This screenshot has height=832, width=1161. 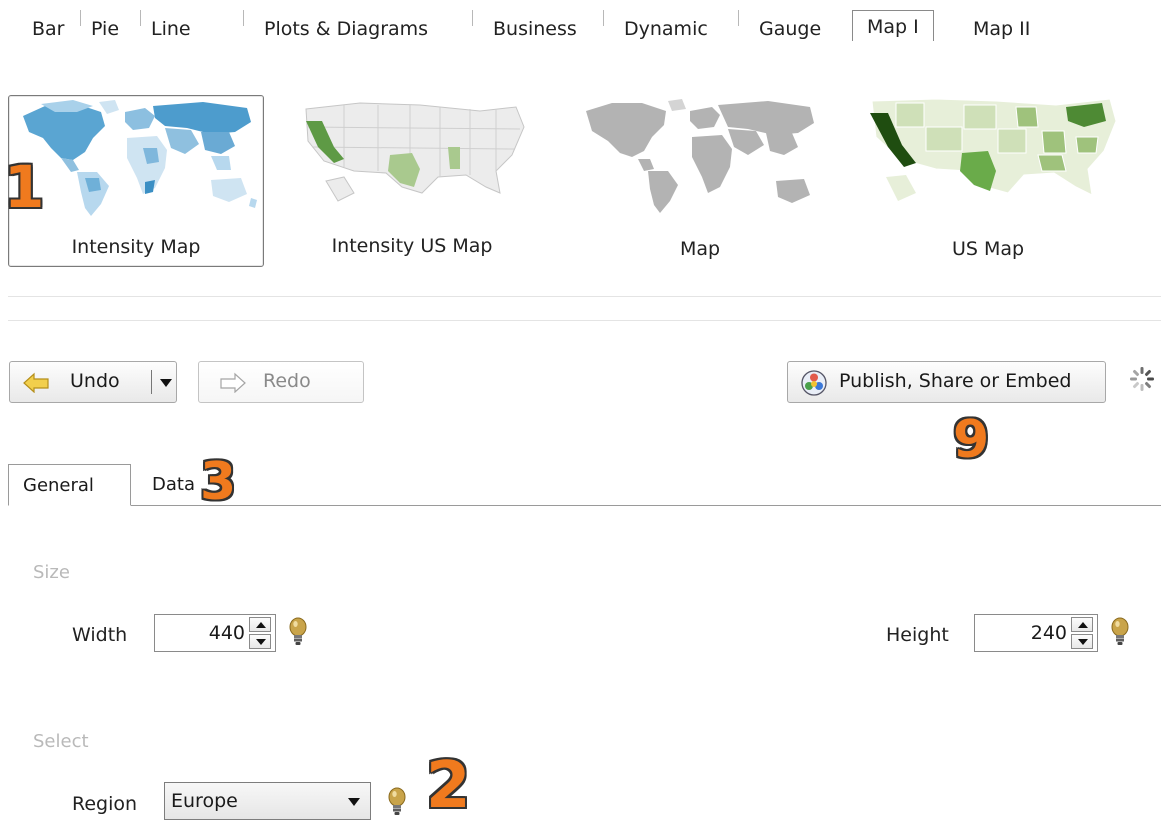 I want to click on redo-button: Redo, so click(x=281, y=382).